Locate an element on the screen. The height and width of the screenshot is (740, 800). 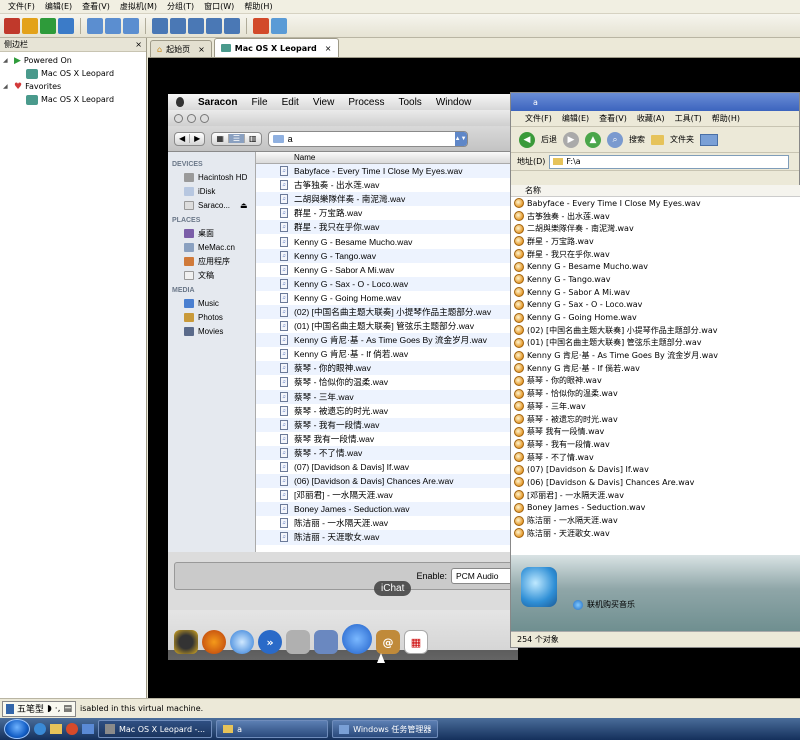
exp-menu-tools: 工具(T) is located at coordinates (688, 118).